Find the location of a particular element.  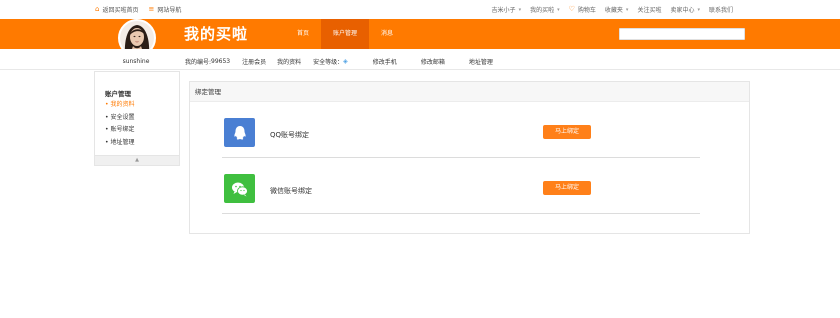

top-bar-left: ⌂ 返回买啦首页 ≡ 网站导航 is located at coordinates (138, 10).